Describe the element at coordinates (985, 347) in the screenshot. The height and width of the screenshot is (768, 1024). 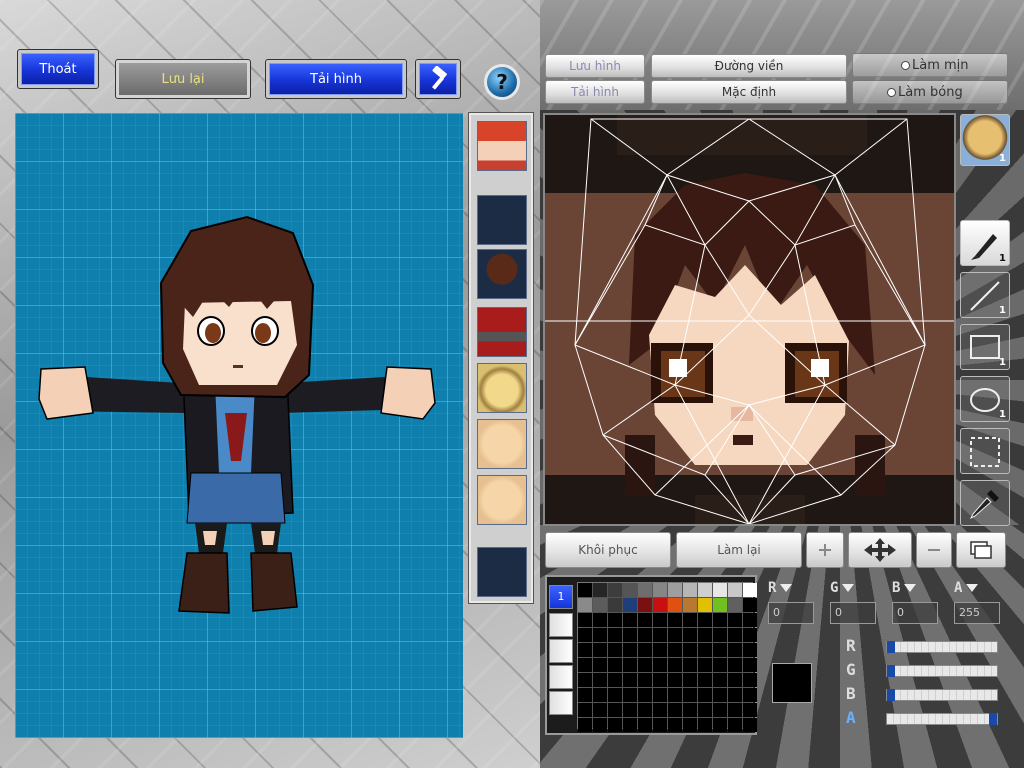
I see `rectangle-tool: 1` at that location.